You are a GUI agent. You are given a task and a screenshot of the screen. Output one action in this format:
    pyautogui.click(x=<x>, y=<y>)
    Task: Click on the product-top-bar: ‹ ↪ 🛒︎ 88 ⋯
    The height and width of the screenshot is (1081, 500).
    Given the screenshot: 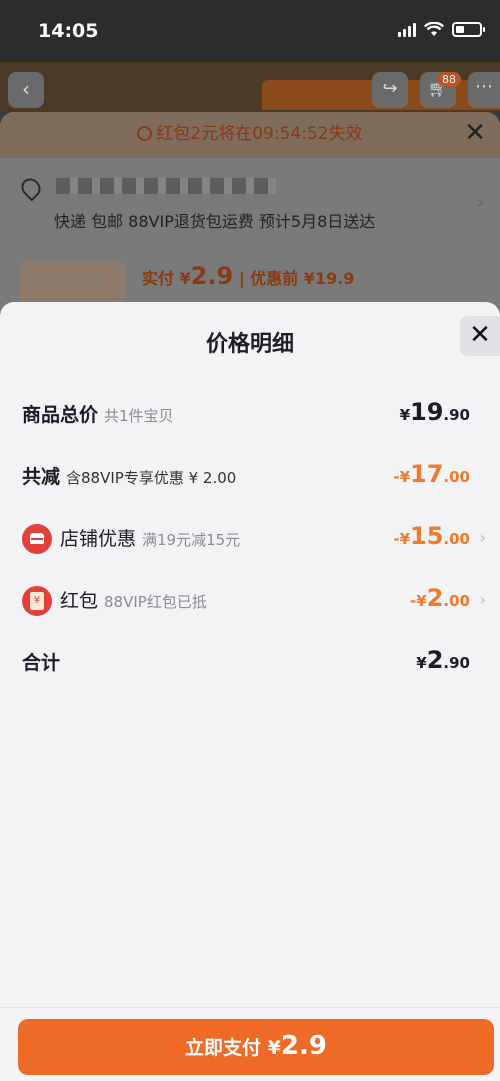 What is the action you would take?
    pyautogui.click(x=250, y=87)
    